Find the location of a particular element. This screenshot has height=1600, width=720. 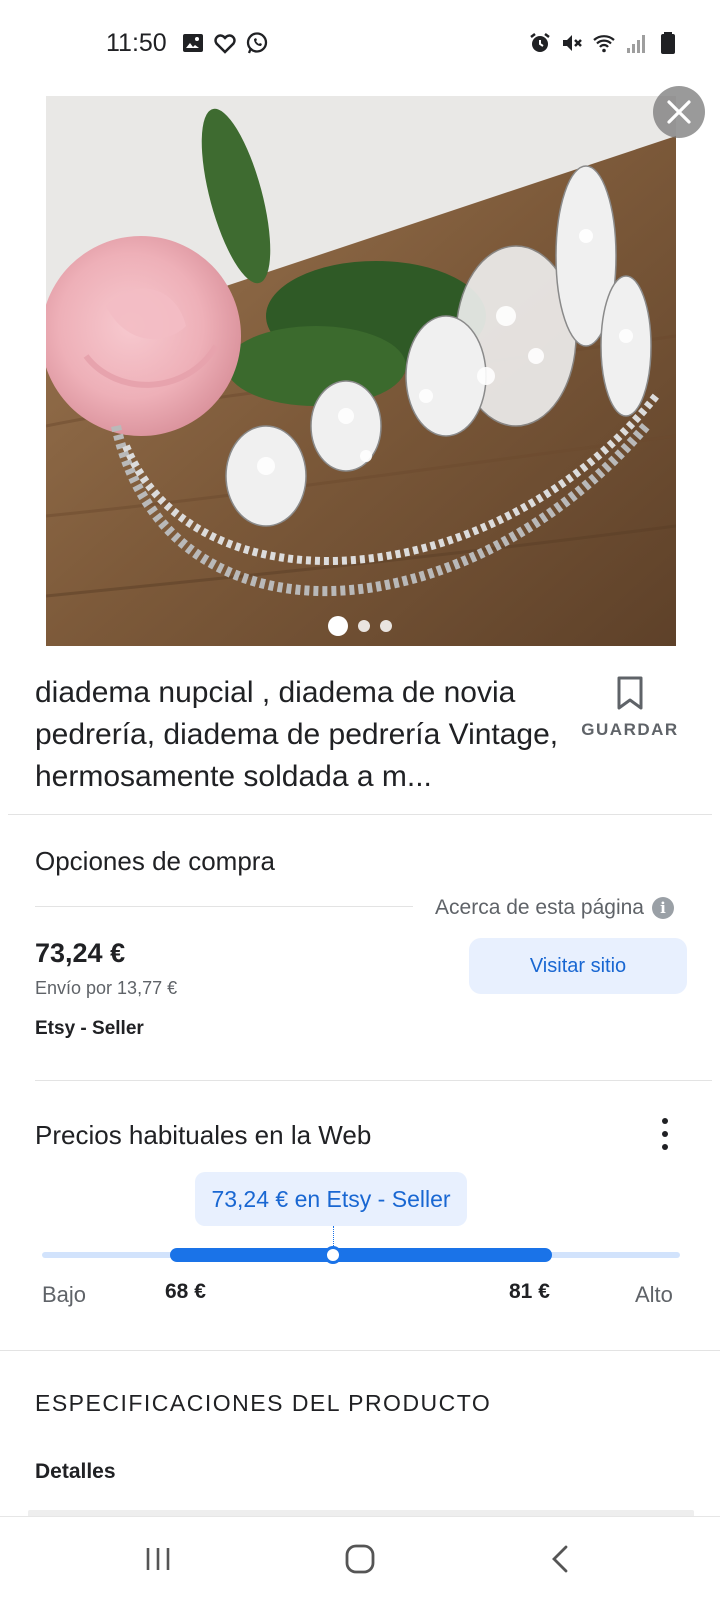

alarm-icon is located at coordinates (540, 42).